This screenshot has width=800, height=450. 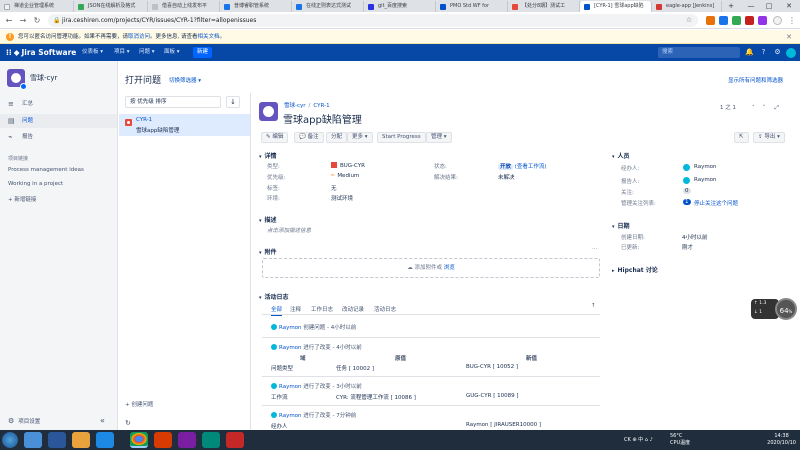 I want to click on browser-menu-icon: ⋮, so click(x=792, y=20).